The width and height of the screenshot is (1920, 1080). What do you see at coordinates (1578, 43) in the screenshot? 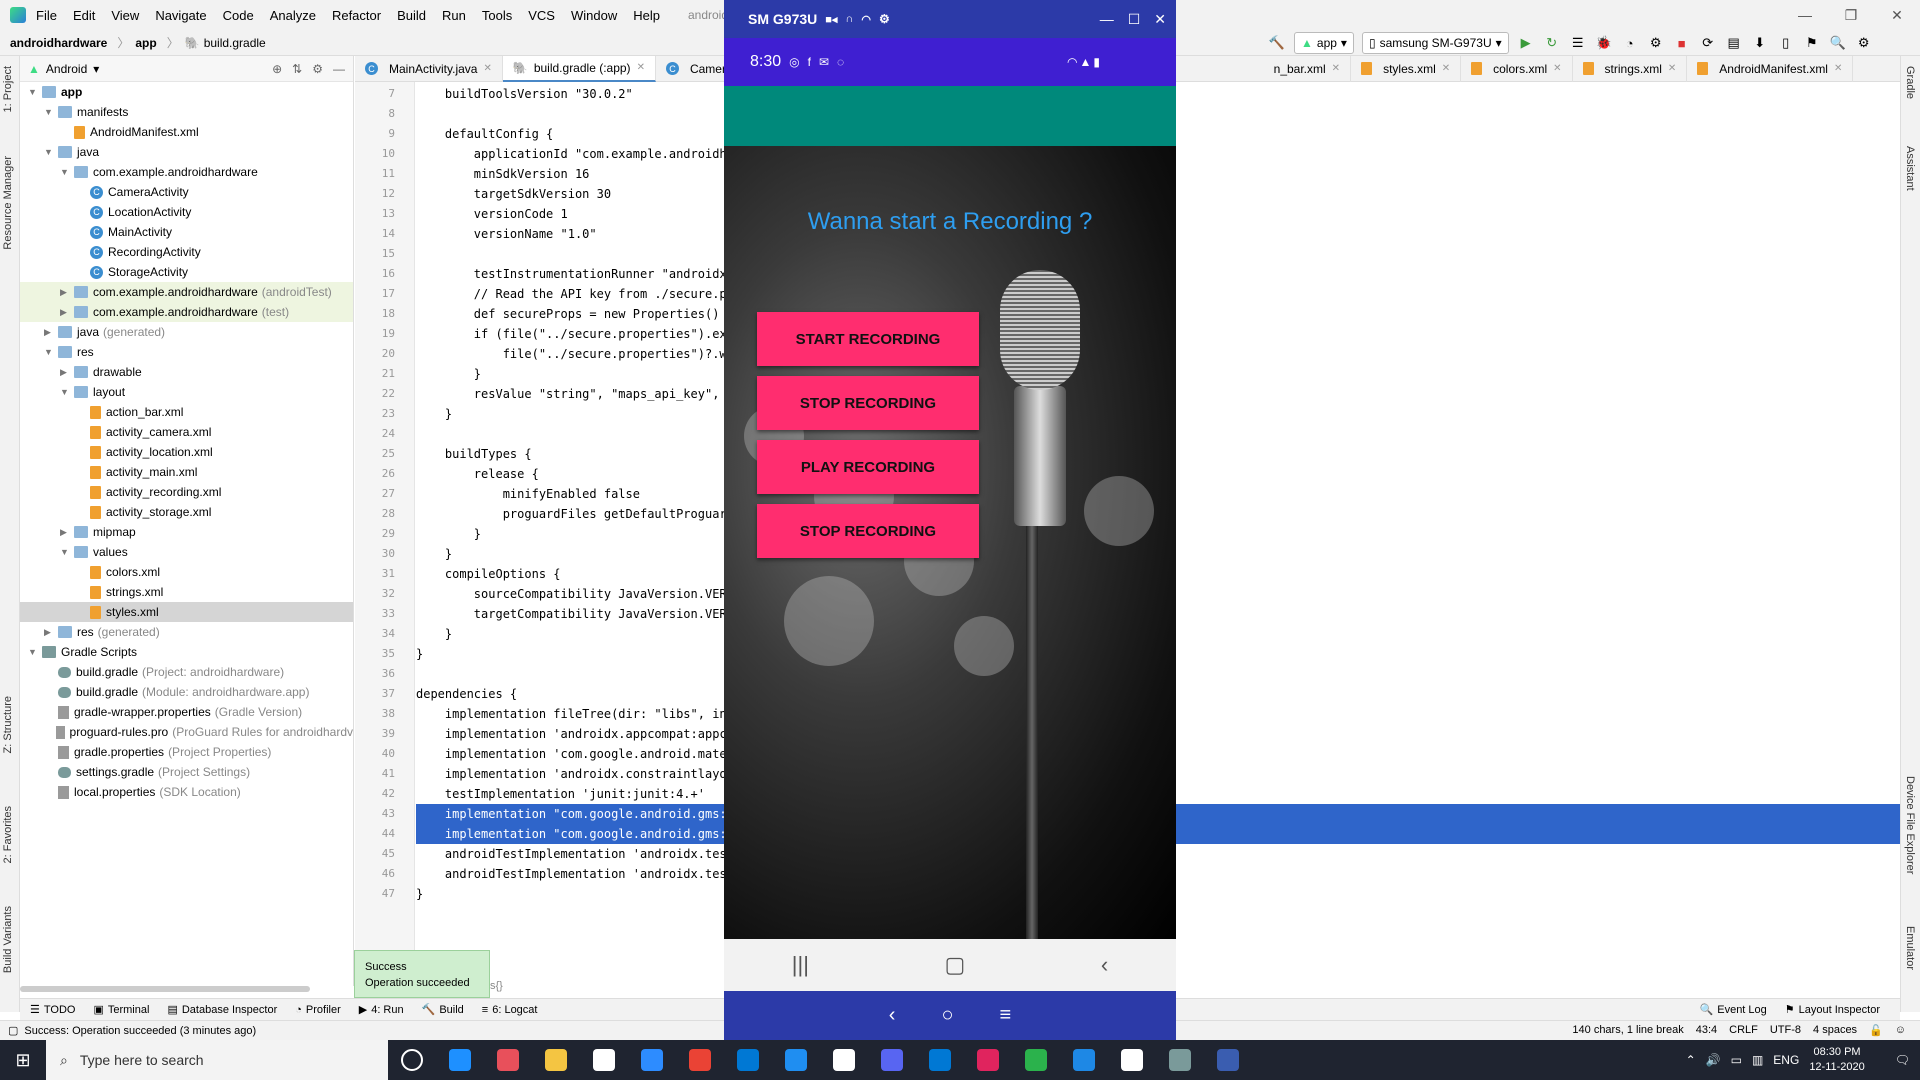
I see `logcat-icon: ☰` at bounding box center [1578, 43].